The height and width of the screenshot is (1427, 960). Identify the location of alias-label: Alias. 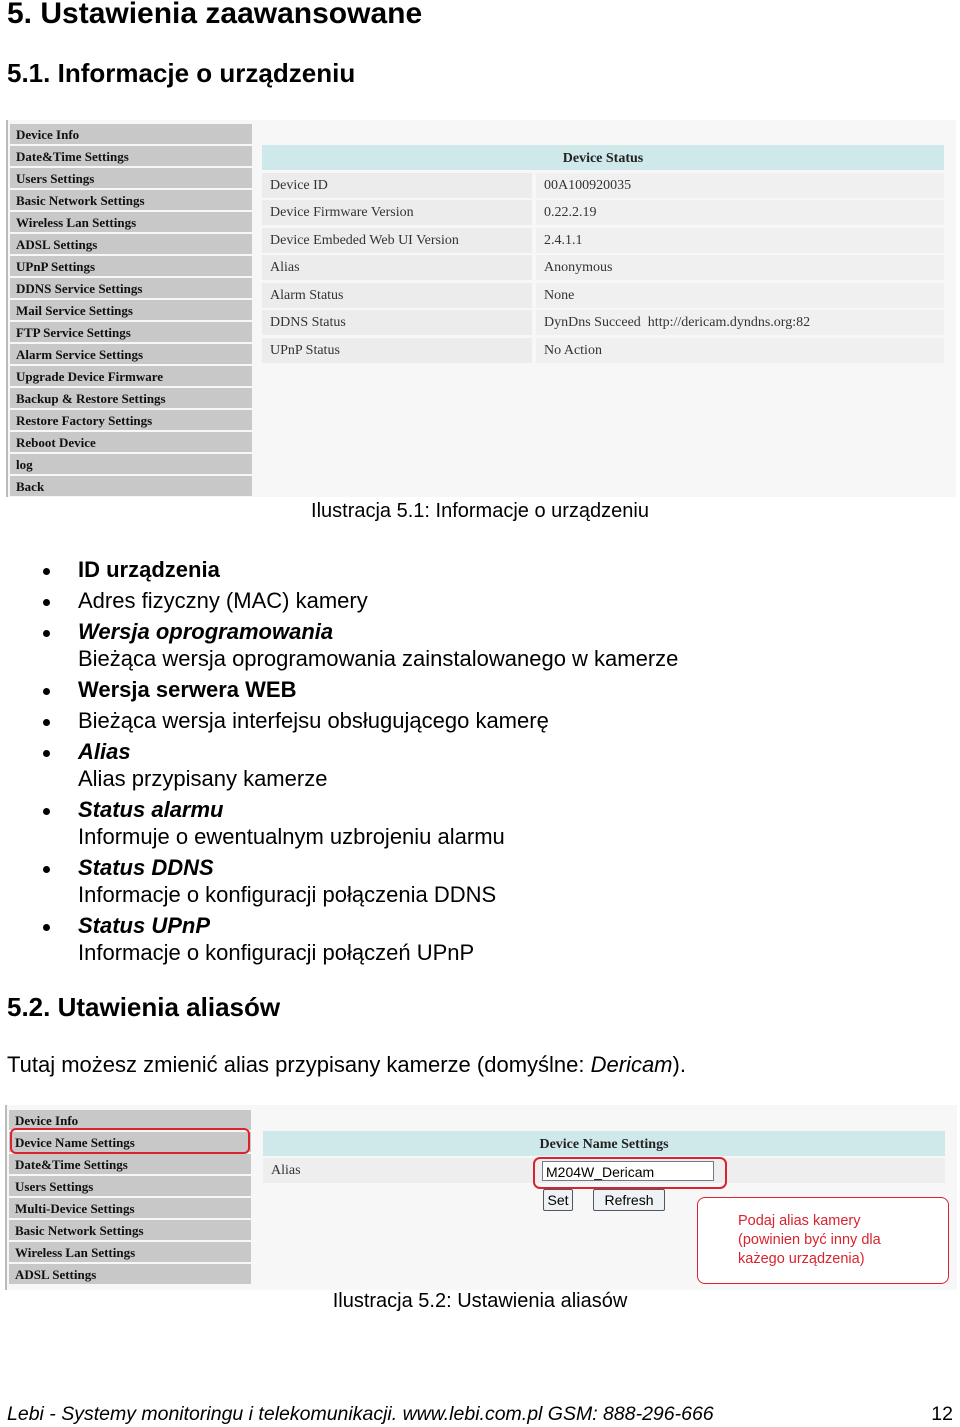
(398, 1170).